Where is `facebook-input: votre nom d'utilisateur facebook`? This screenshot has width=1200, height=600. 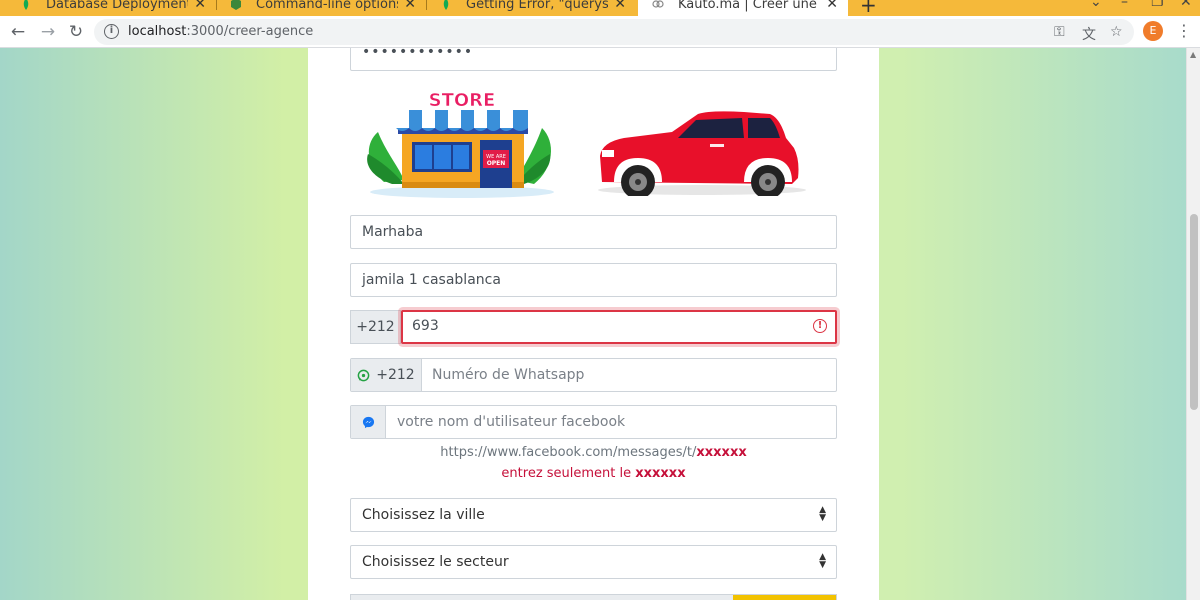
facebook-input: votre nom d'utilisateur facebook is located at coordinates (511, 422).